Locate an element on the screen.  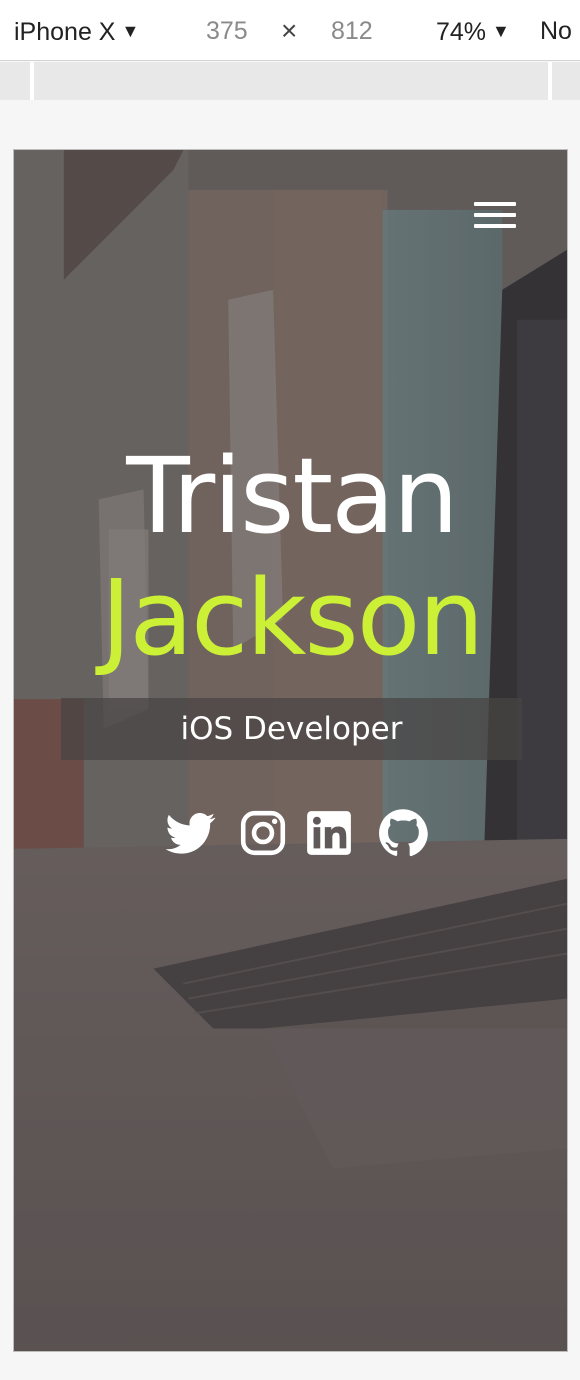
role-title: iOS Developer is located at coordinates (291, 729).